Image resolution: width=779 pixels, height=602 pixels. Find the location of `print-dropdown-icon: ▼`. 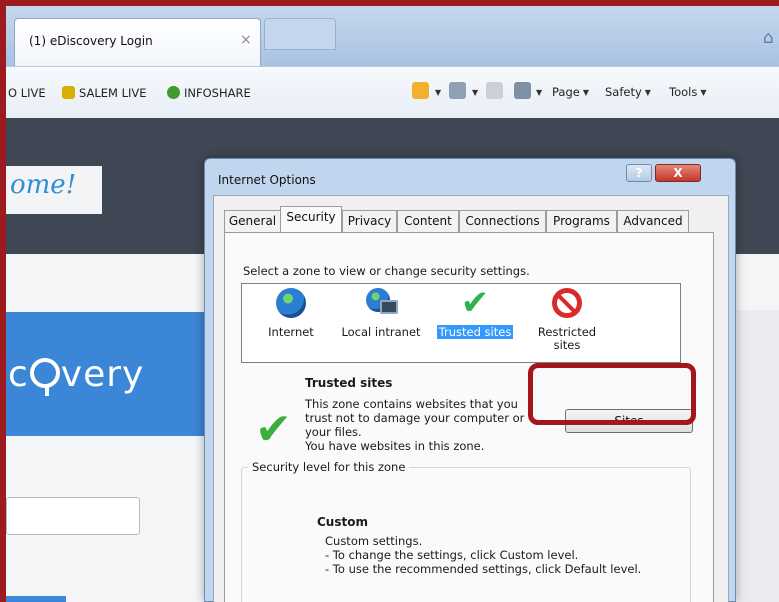

print-dropdown-icon: ▼ is located at coordinates (537, 92).